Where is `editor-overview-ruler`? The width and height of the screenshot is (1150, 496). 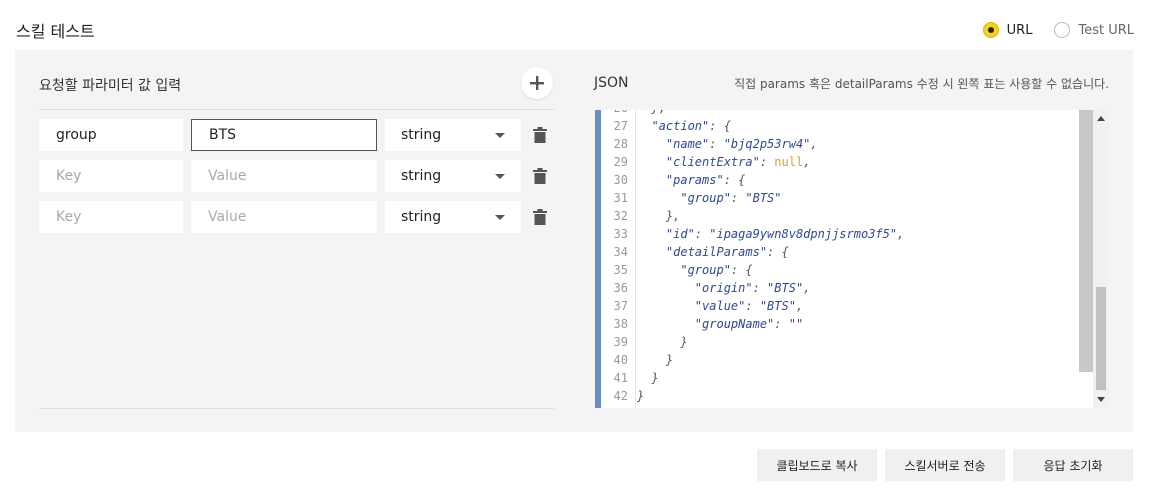
editor-overview-ruler is located at coordinates (1086, 241).